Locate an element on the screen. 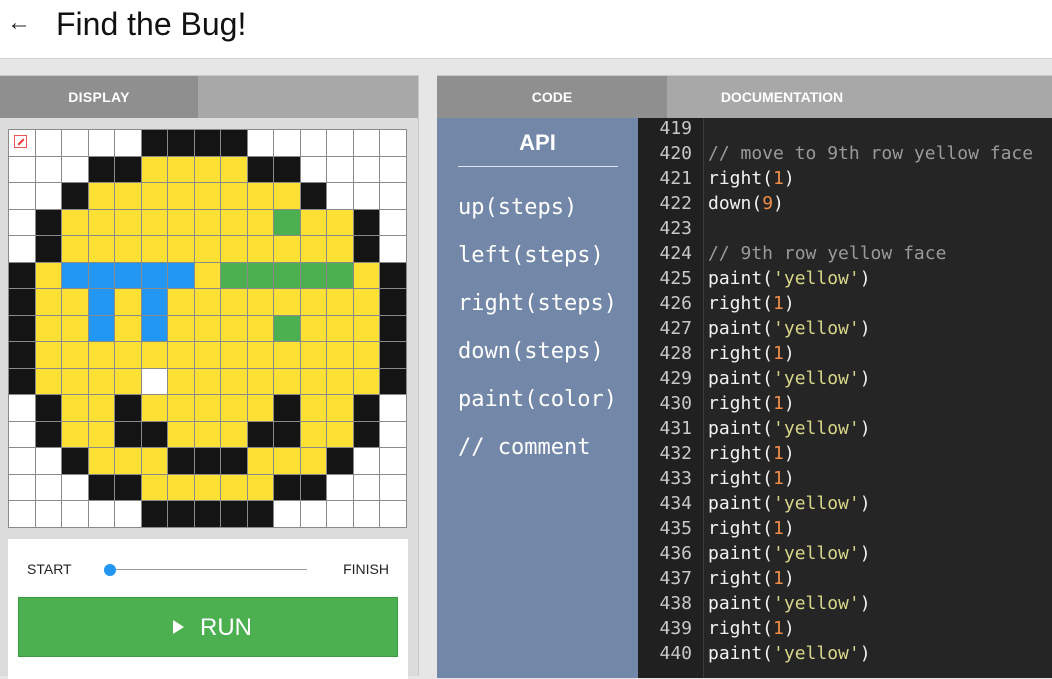 This screenshot has width=1052, height=679. back-arrow-icon: ← is located at coordinates (19, 23).